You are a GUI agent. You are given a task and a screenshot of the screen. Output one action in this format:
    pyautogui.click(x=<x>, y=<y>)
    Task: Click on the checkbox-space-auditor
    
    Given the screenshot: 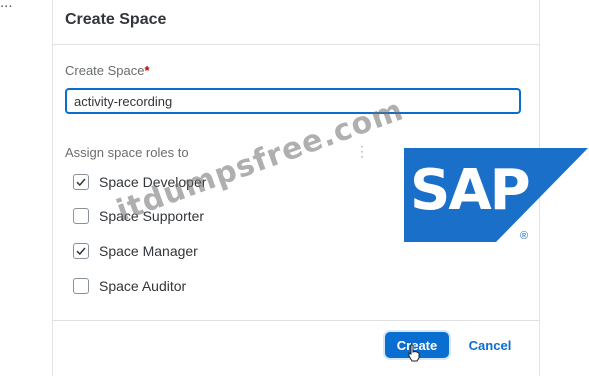 What is the action you would take?
    pyautogui.click(x=81, y=286)
    